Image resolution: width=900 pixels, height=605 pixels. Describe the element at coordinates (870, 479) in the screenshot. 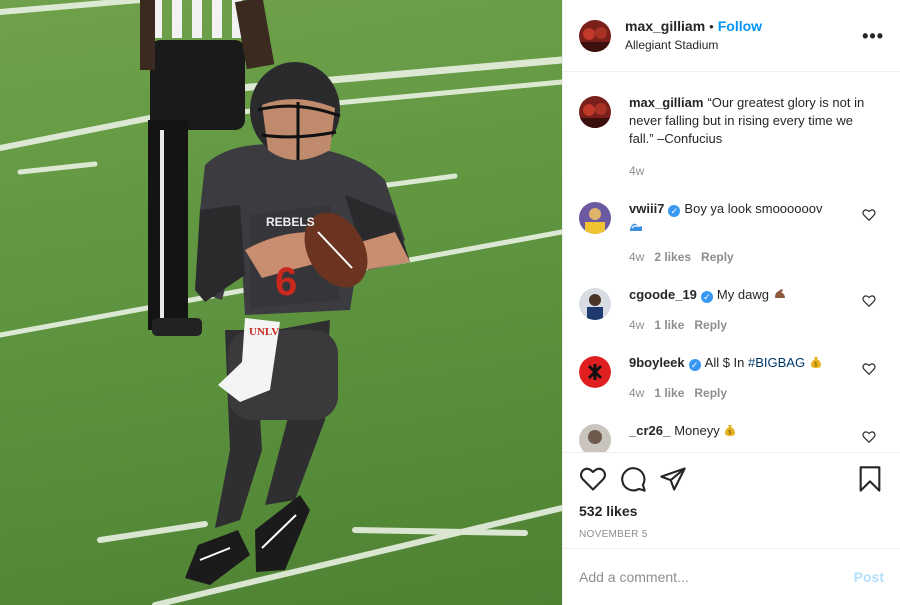

I see `save-bookmark-icon` at that location.